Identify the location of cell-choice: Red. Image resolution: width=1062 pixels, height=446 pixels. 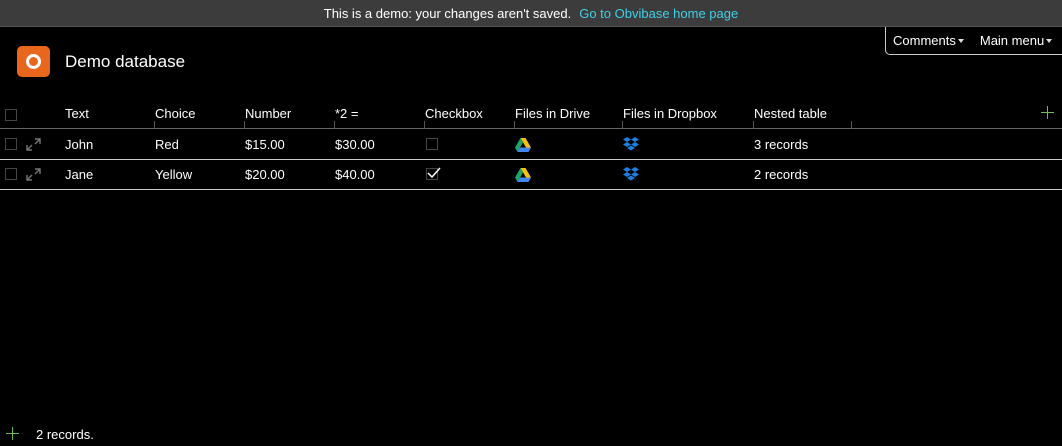
(167, 144).